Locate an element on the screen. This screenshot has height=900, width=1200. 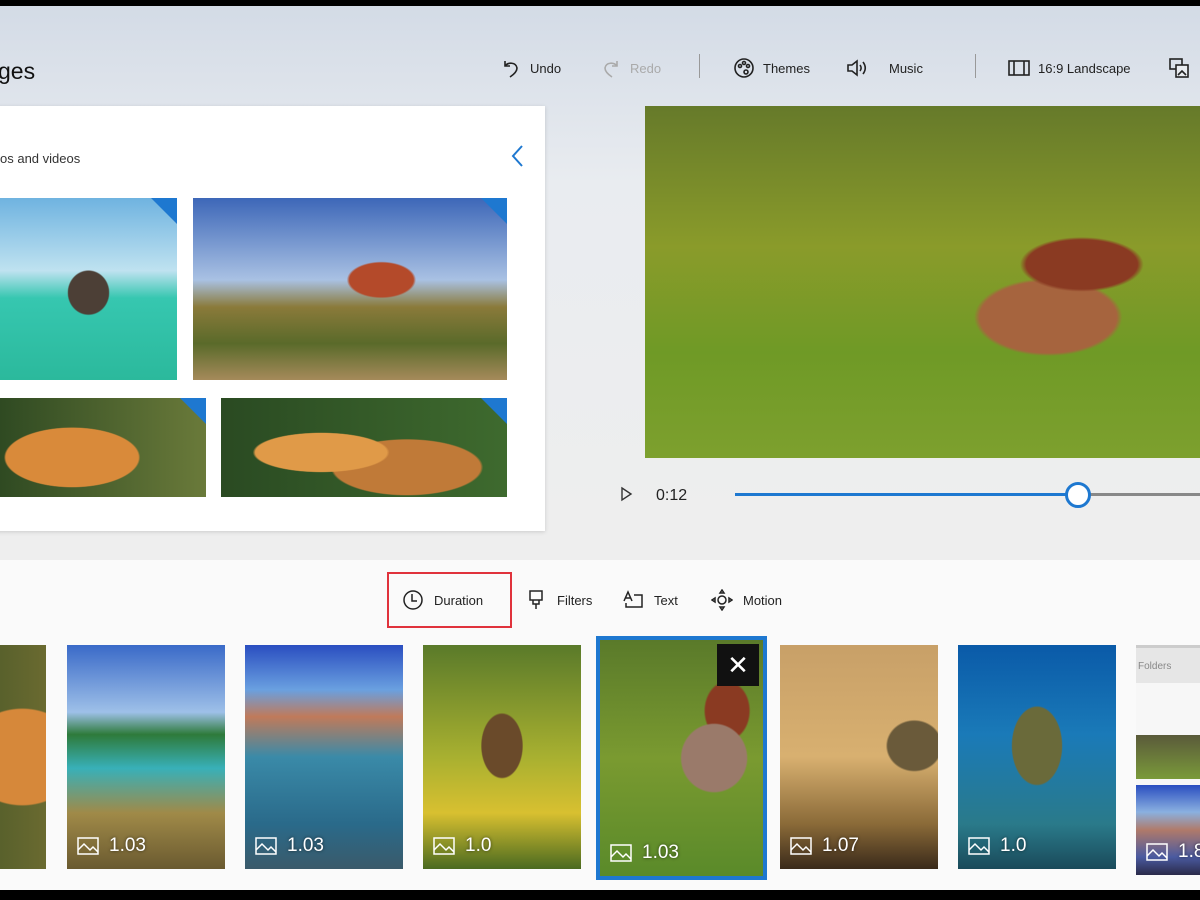
undo-button: Undo is located at coordinates (530, 68).